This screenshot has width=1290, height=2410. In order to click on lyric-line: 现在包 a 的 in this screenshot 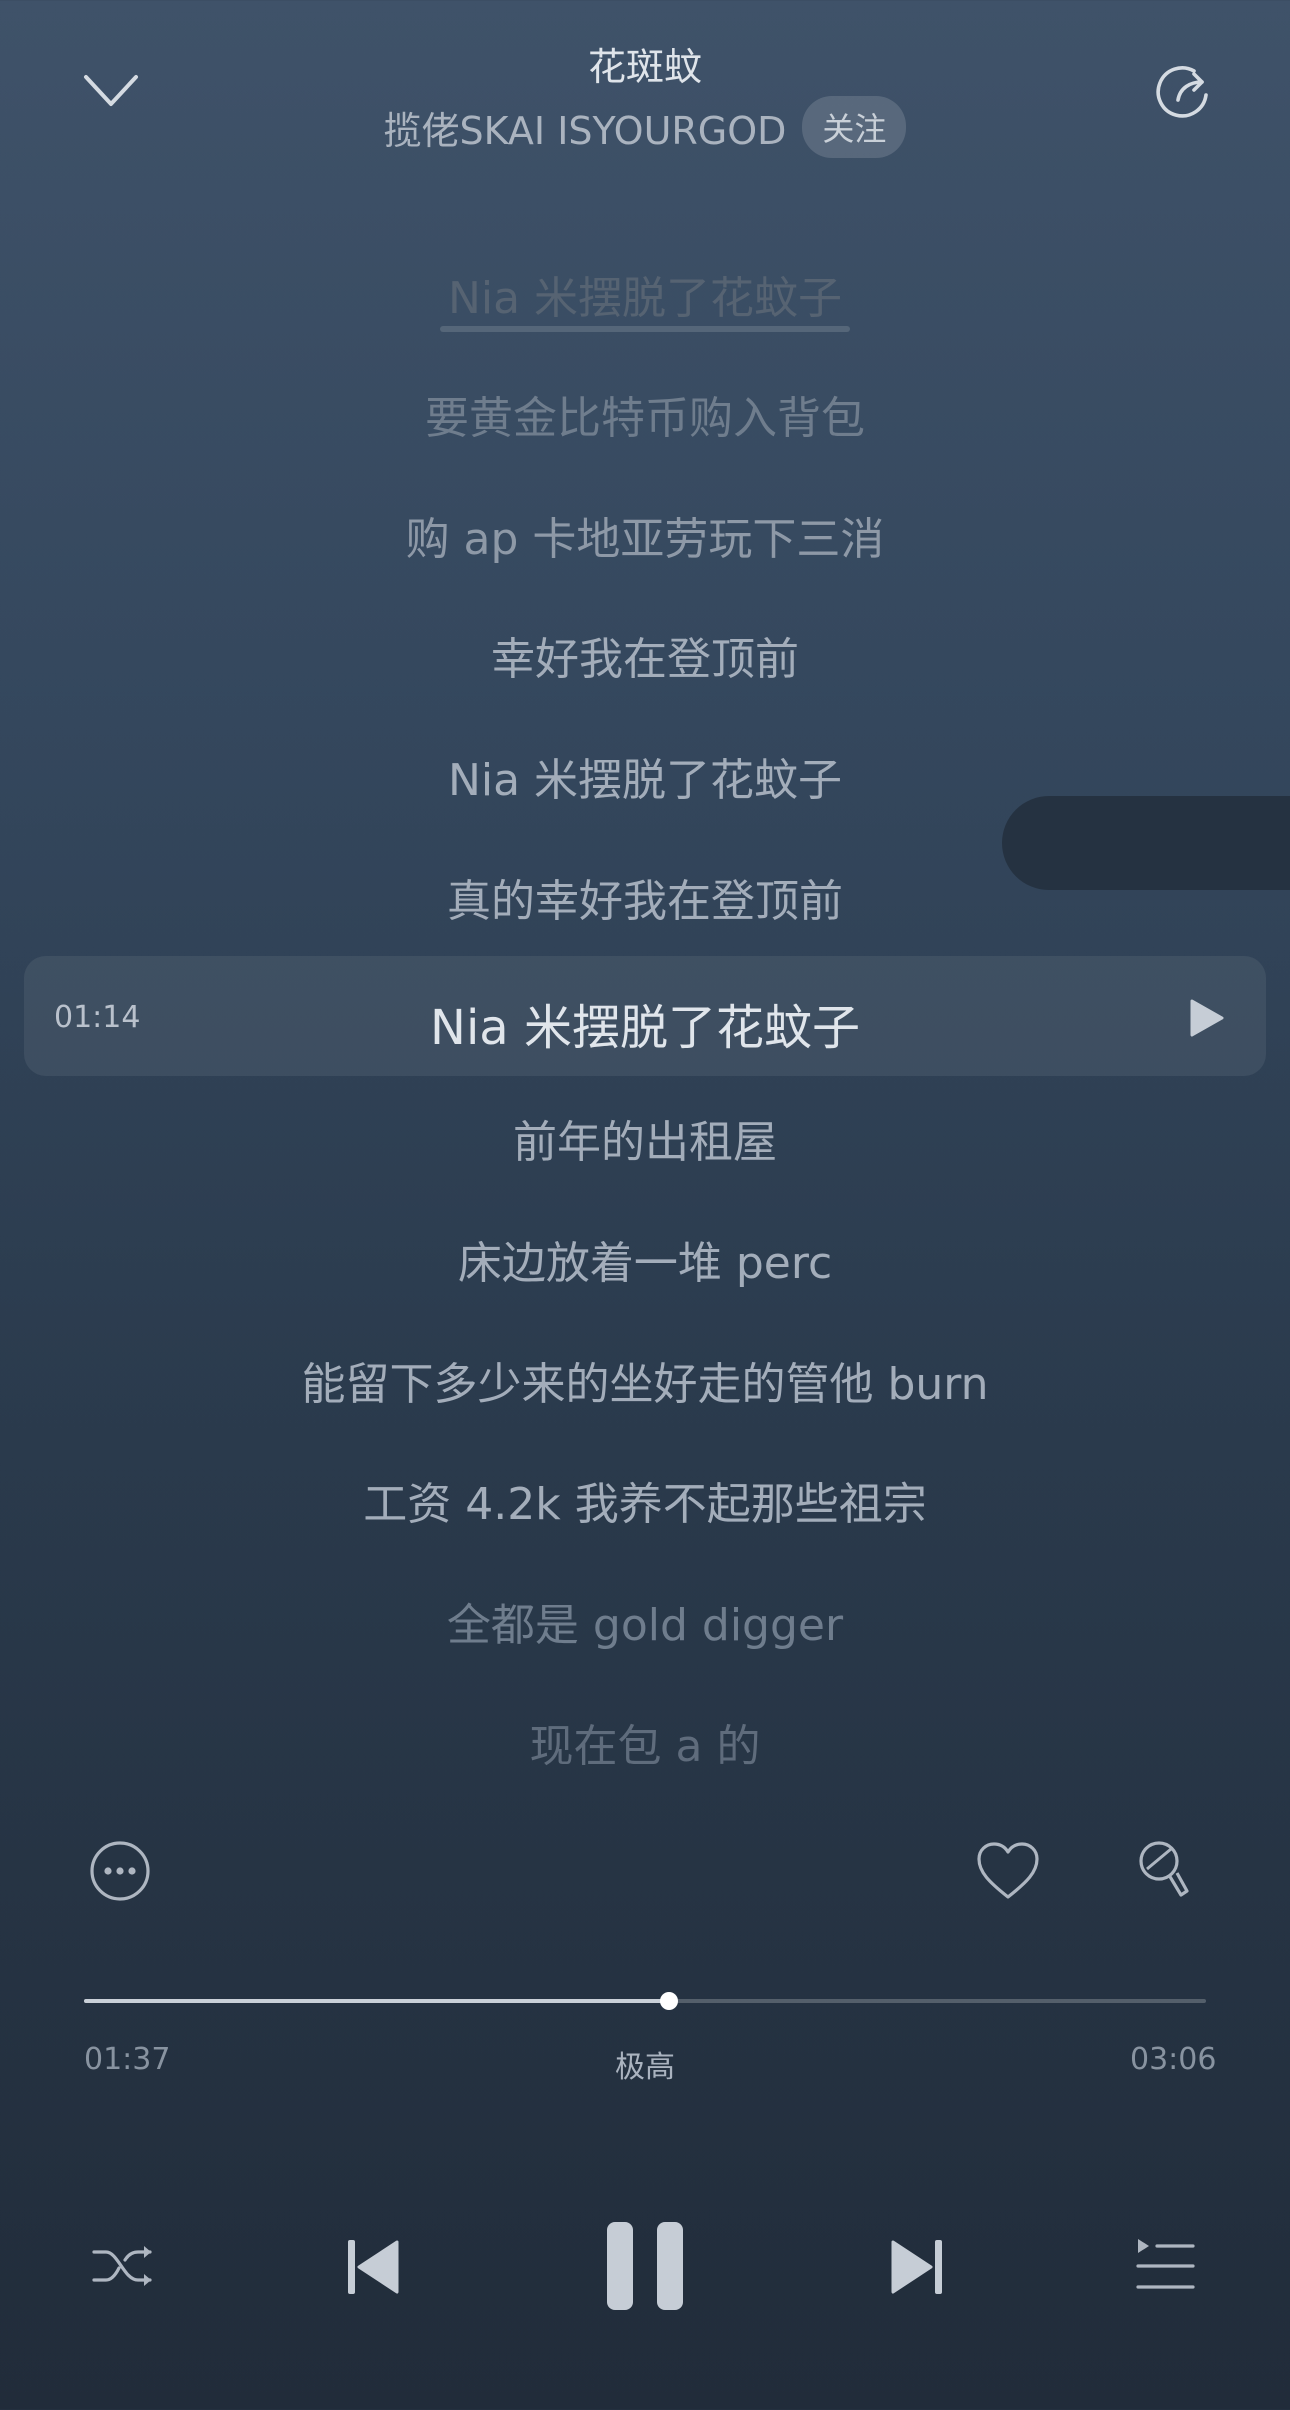, I will do `click(645, 1742)`.